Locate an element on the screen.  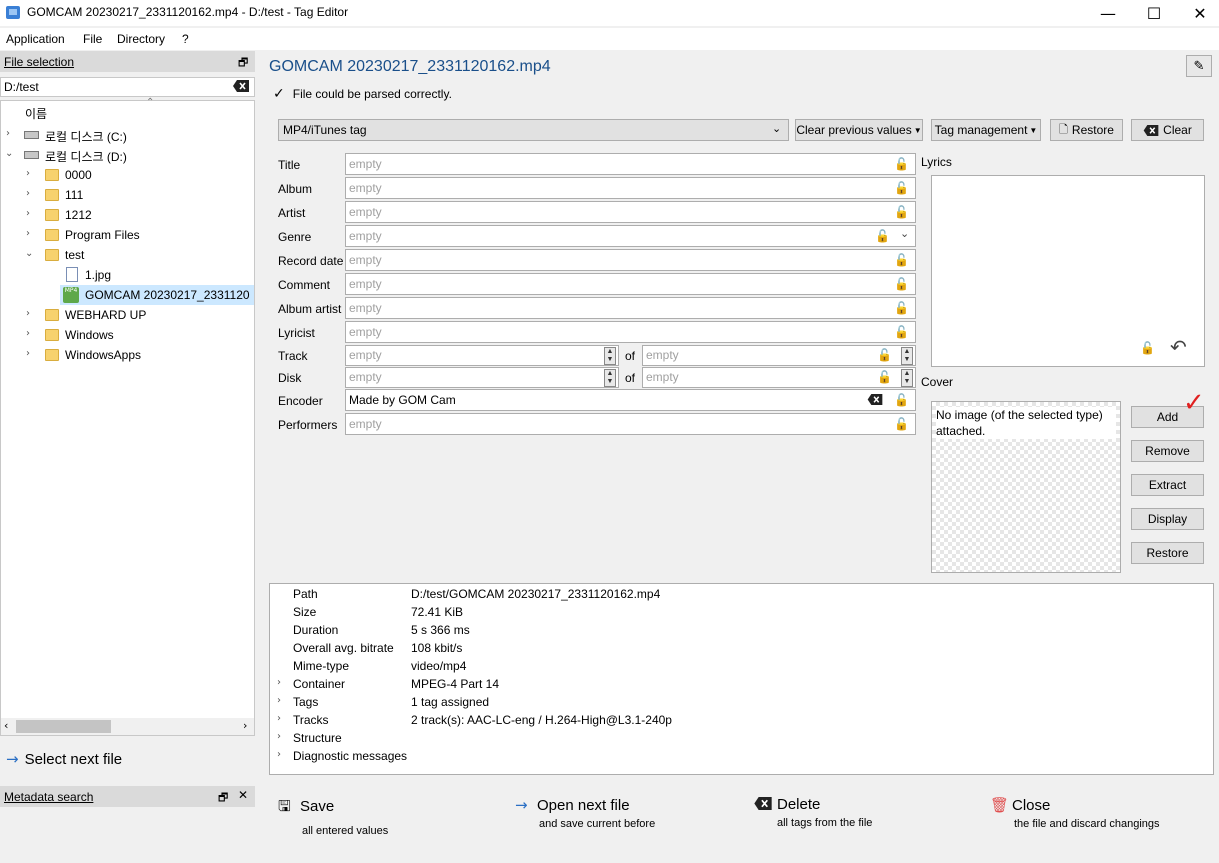
menu-help: ? is located at coordinates (185, 39).